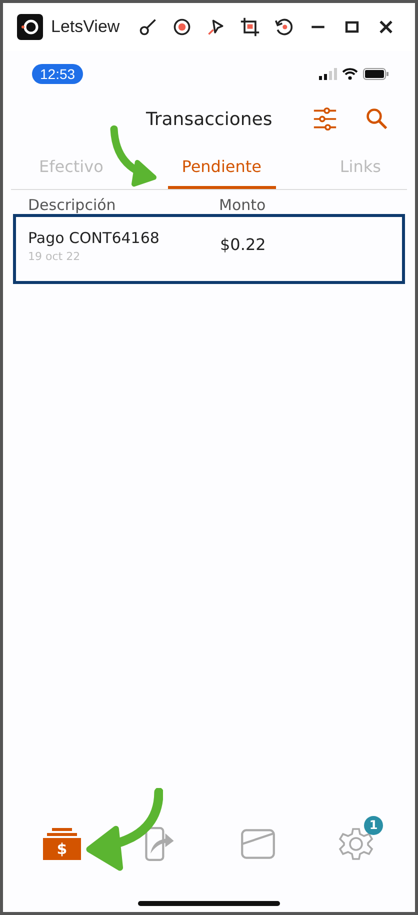  I want to click on app-logo-icon, so click(30, 27).